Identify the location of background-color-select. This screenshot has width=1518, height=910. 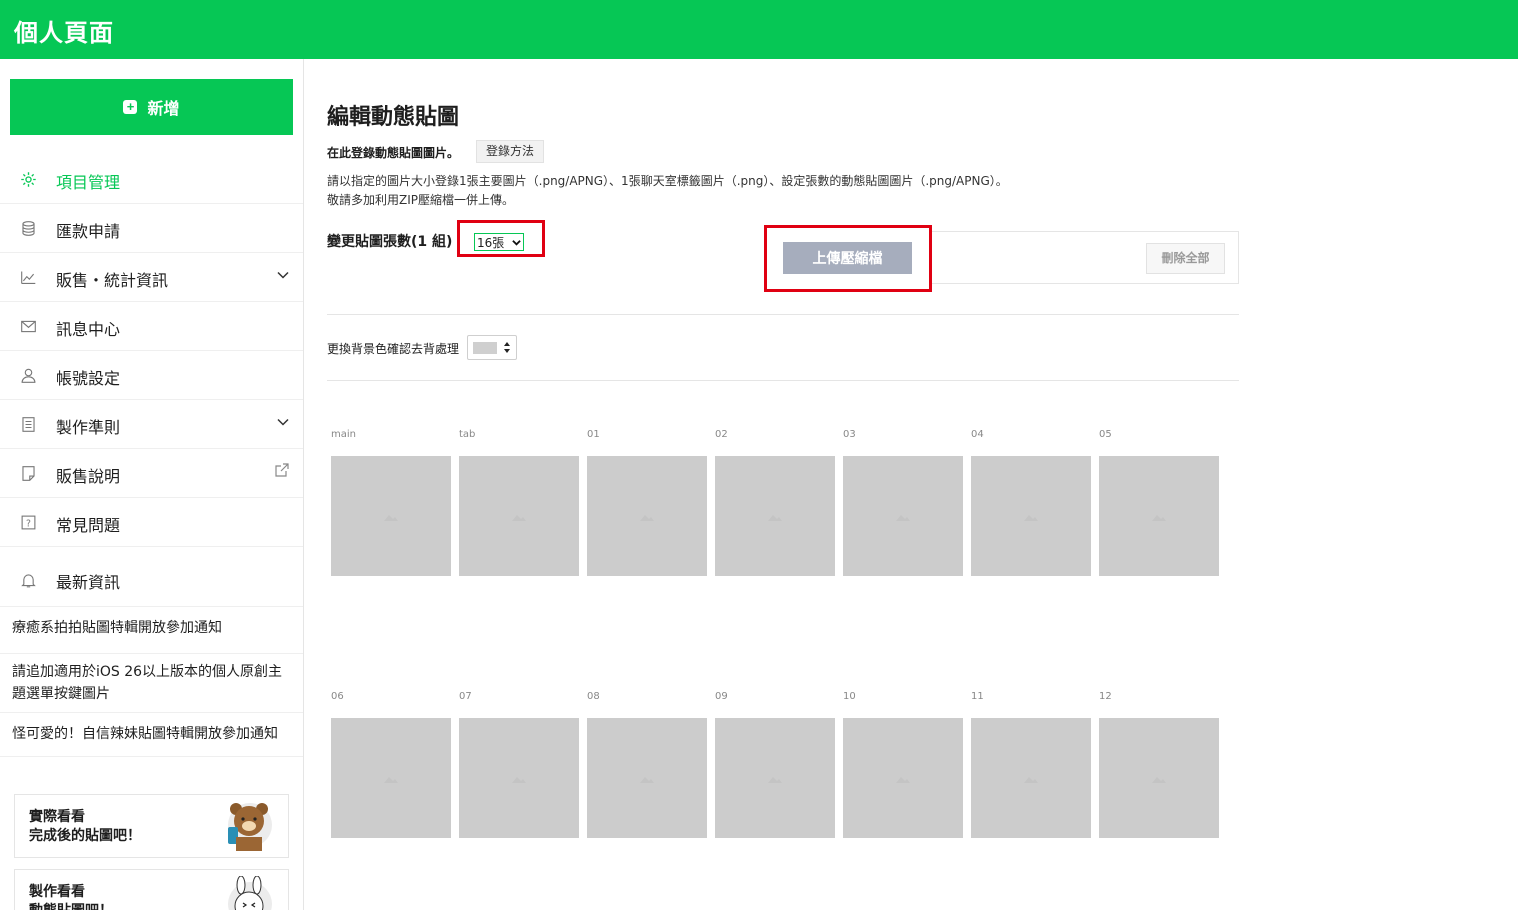
(492, 347).